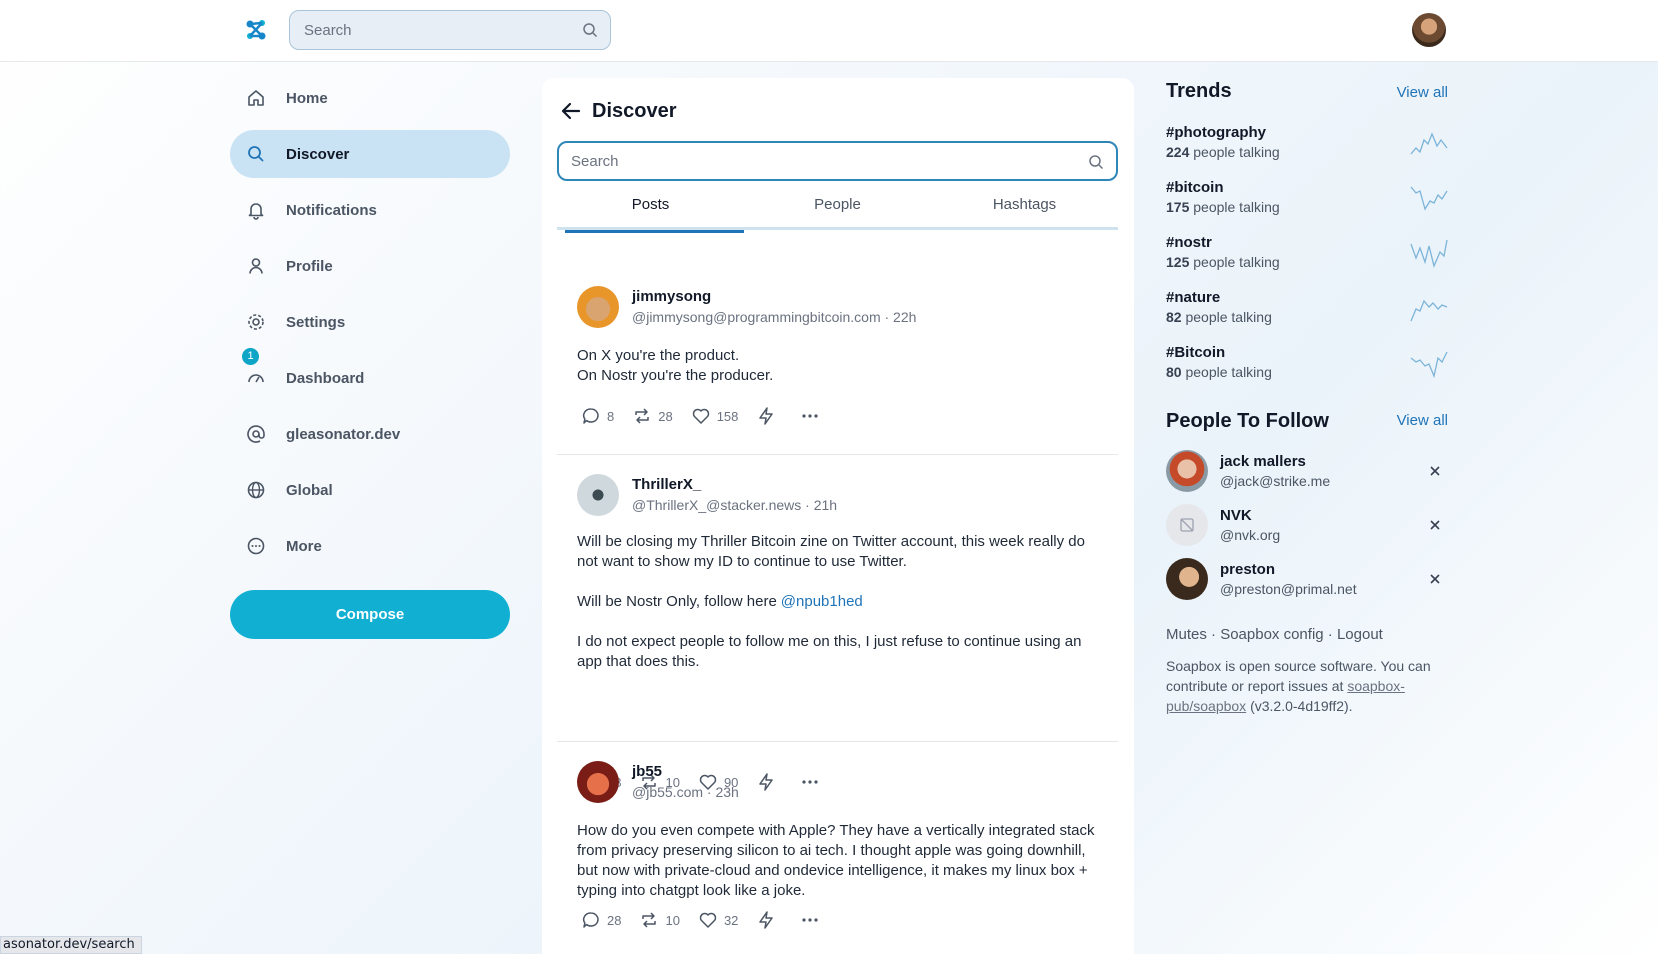 This screenshot has height=954, width=1658. I want to click on trend-hashtag: #nature, so click(1307, 297).